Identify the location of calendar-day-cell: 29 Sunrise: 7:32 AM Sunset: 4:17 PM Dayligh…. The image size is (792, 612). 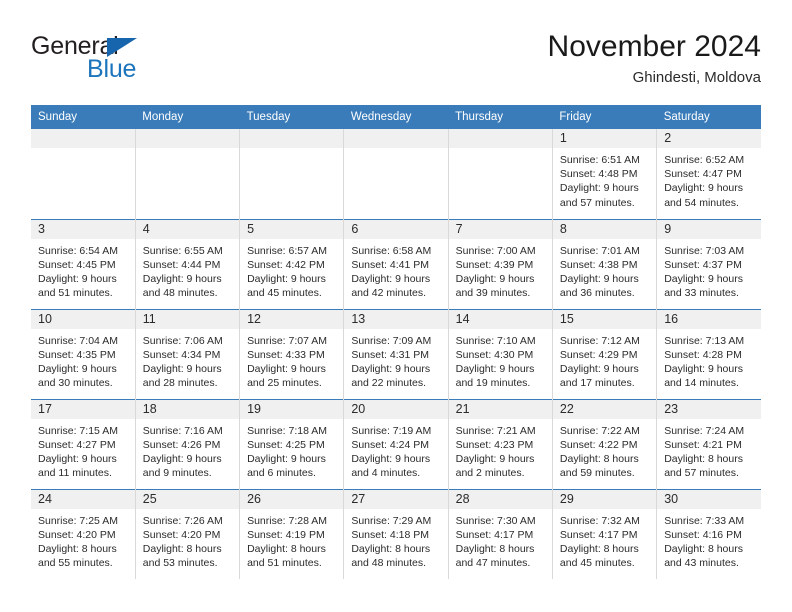
(604, 533).